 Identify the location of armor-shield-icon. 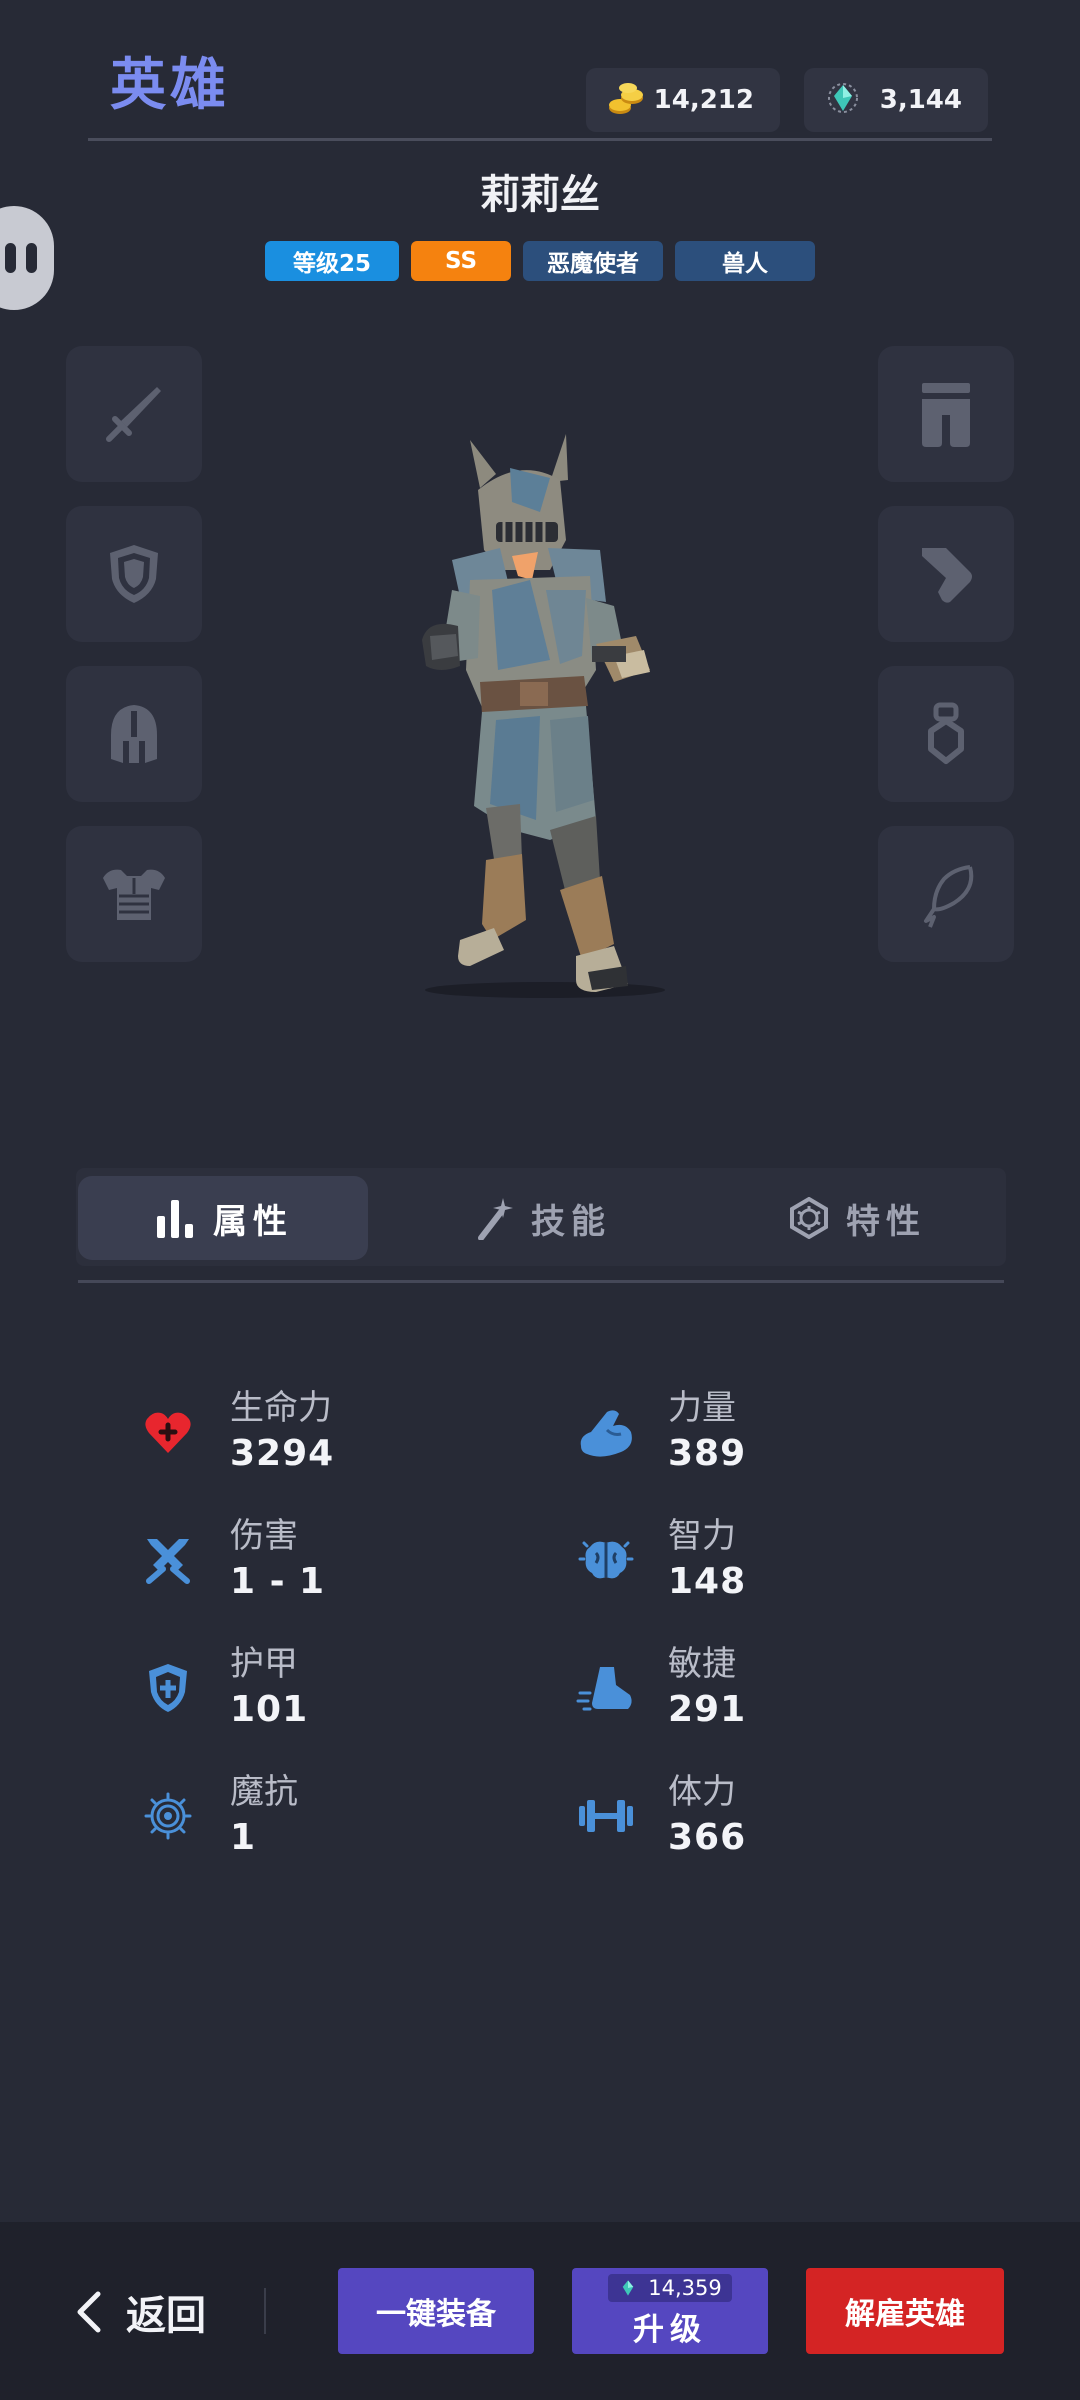
(168, 1688).